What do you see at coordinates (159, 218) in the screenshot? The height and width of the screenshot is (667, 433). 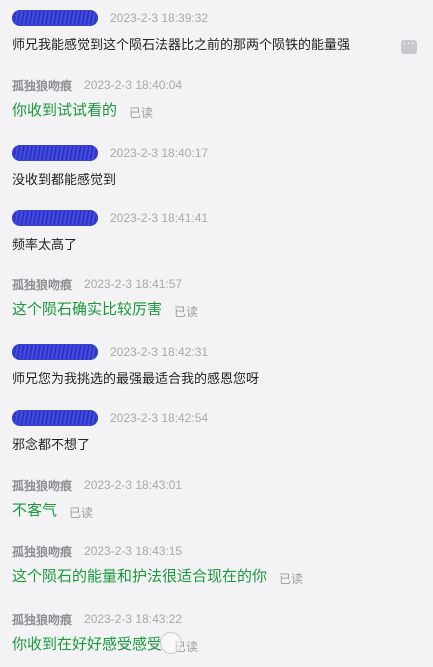 I see `message-time: 2023-2-3 18:41:41` at bounding box center [159, 218].